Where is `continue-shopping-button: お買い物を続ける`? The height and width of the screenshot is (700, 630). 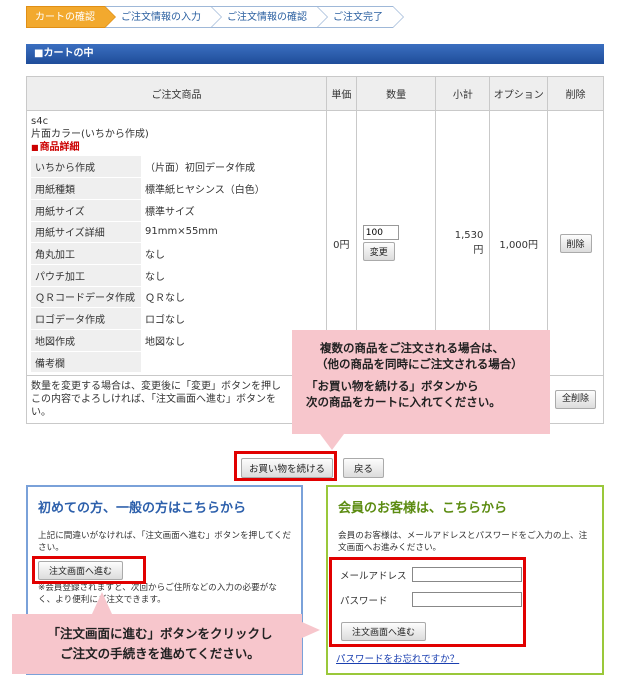 continue-shopping-button: お買い物を続ける is located at coordinates (287, 468).